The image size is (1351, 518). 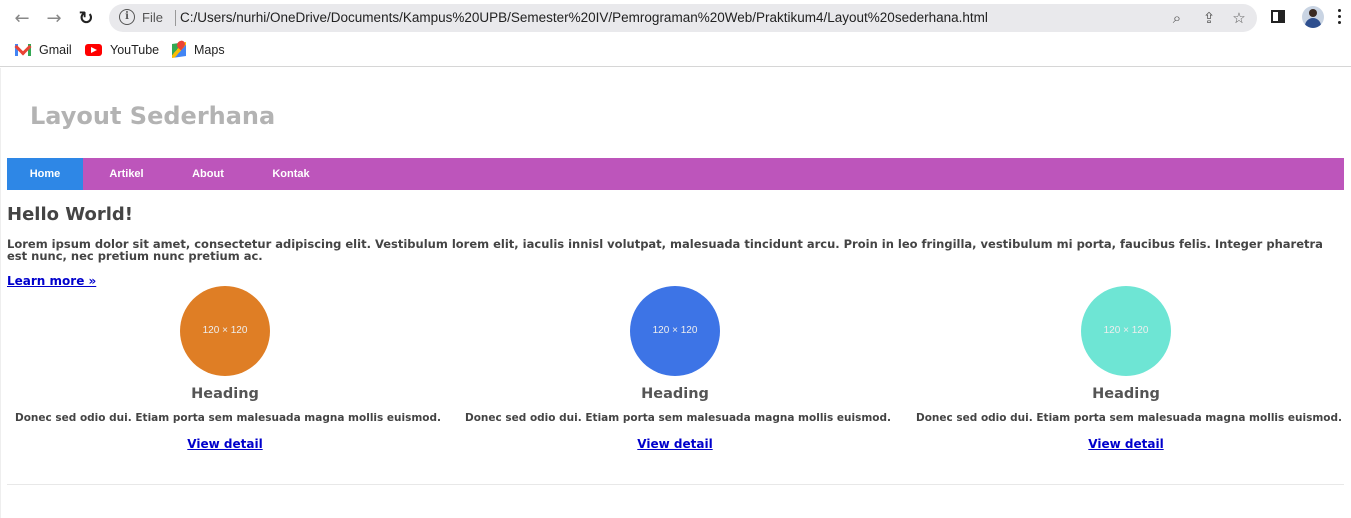 What do you see at coordinates (152, 17) in the screenshot?
I see `file-scheme-label: File` at bounding box center [152, 17].